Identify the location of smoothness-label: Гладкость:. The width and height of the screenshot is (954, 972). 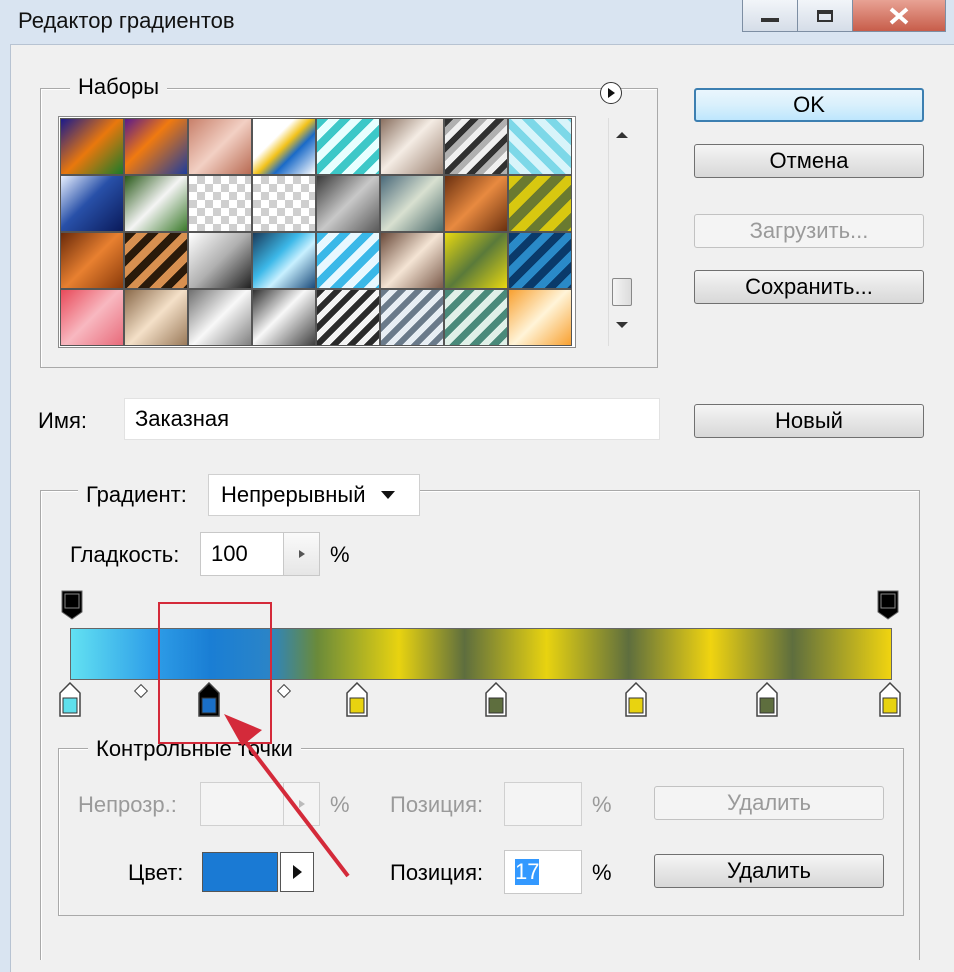
(125, 554).